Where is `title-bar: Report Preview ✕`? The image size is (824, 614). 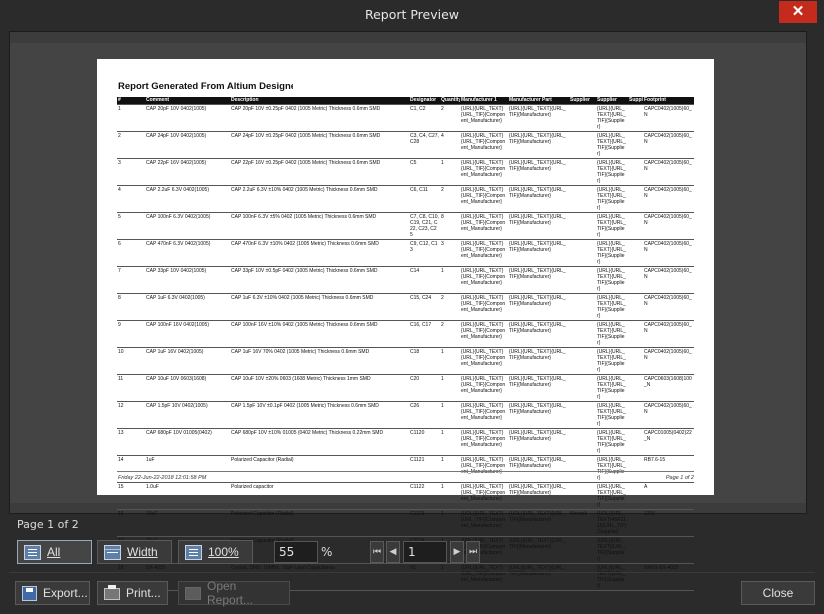 title-bar: Report Preview ✕ is located at coordinates (412, 15).